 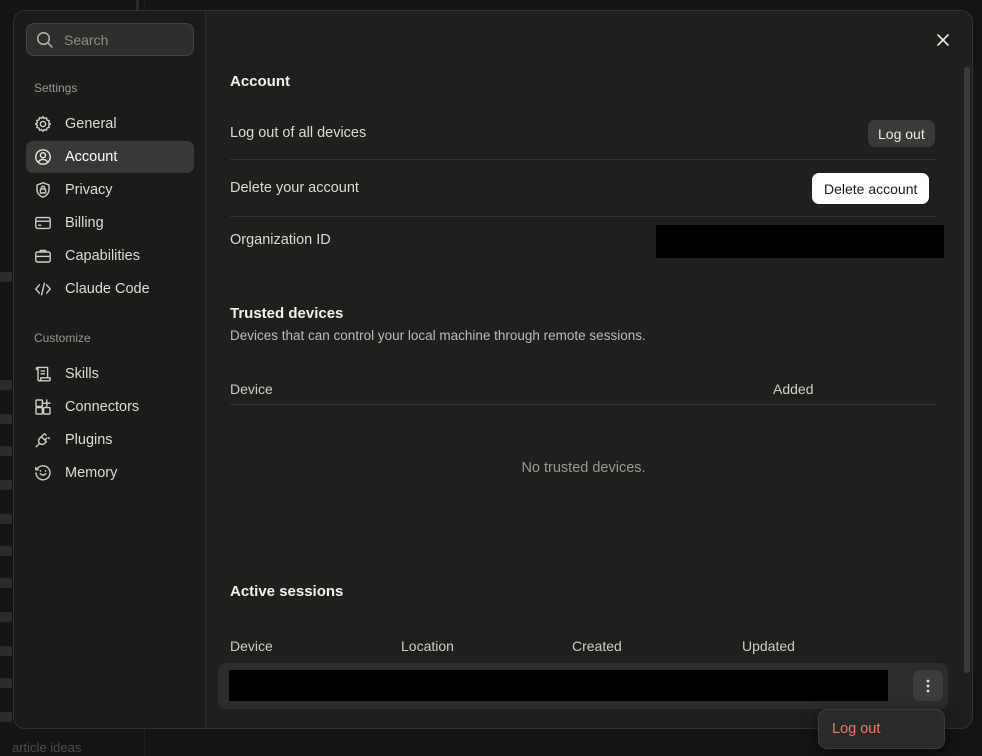 What do you see at coordinates (280, 240) in the screenshot?
I see `organization-id-label: Organization ID` at bounding box center [280, 240].